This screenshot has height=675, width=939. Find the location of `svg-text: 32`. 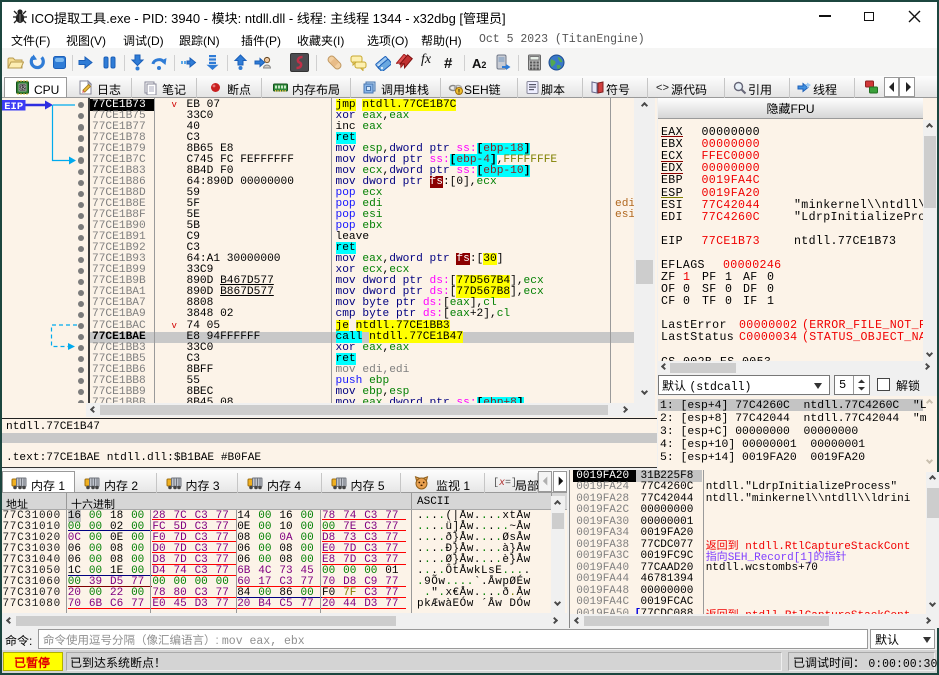

svg-text: 32 is located at coordinates (22, 89).